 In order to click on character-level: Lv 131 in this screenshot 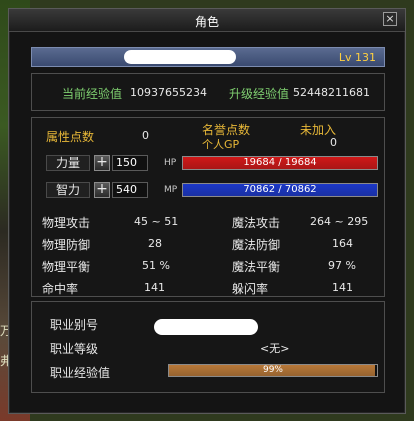, I will do `click(357, 57)`.